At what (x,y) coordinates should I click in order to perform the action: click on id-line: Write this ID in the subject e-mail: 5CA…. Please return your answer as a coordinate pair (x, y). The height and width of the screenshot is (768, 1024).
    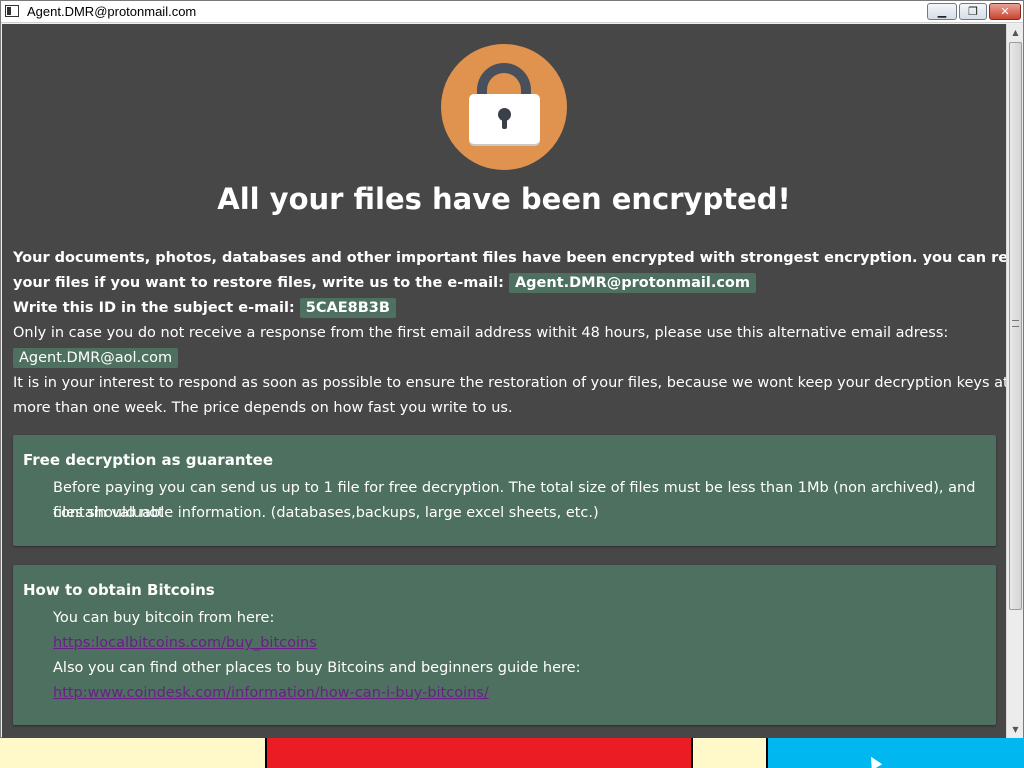
    Looking at the image, I should click on (503, 308).